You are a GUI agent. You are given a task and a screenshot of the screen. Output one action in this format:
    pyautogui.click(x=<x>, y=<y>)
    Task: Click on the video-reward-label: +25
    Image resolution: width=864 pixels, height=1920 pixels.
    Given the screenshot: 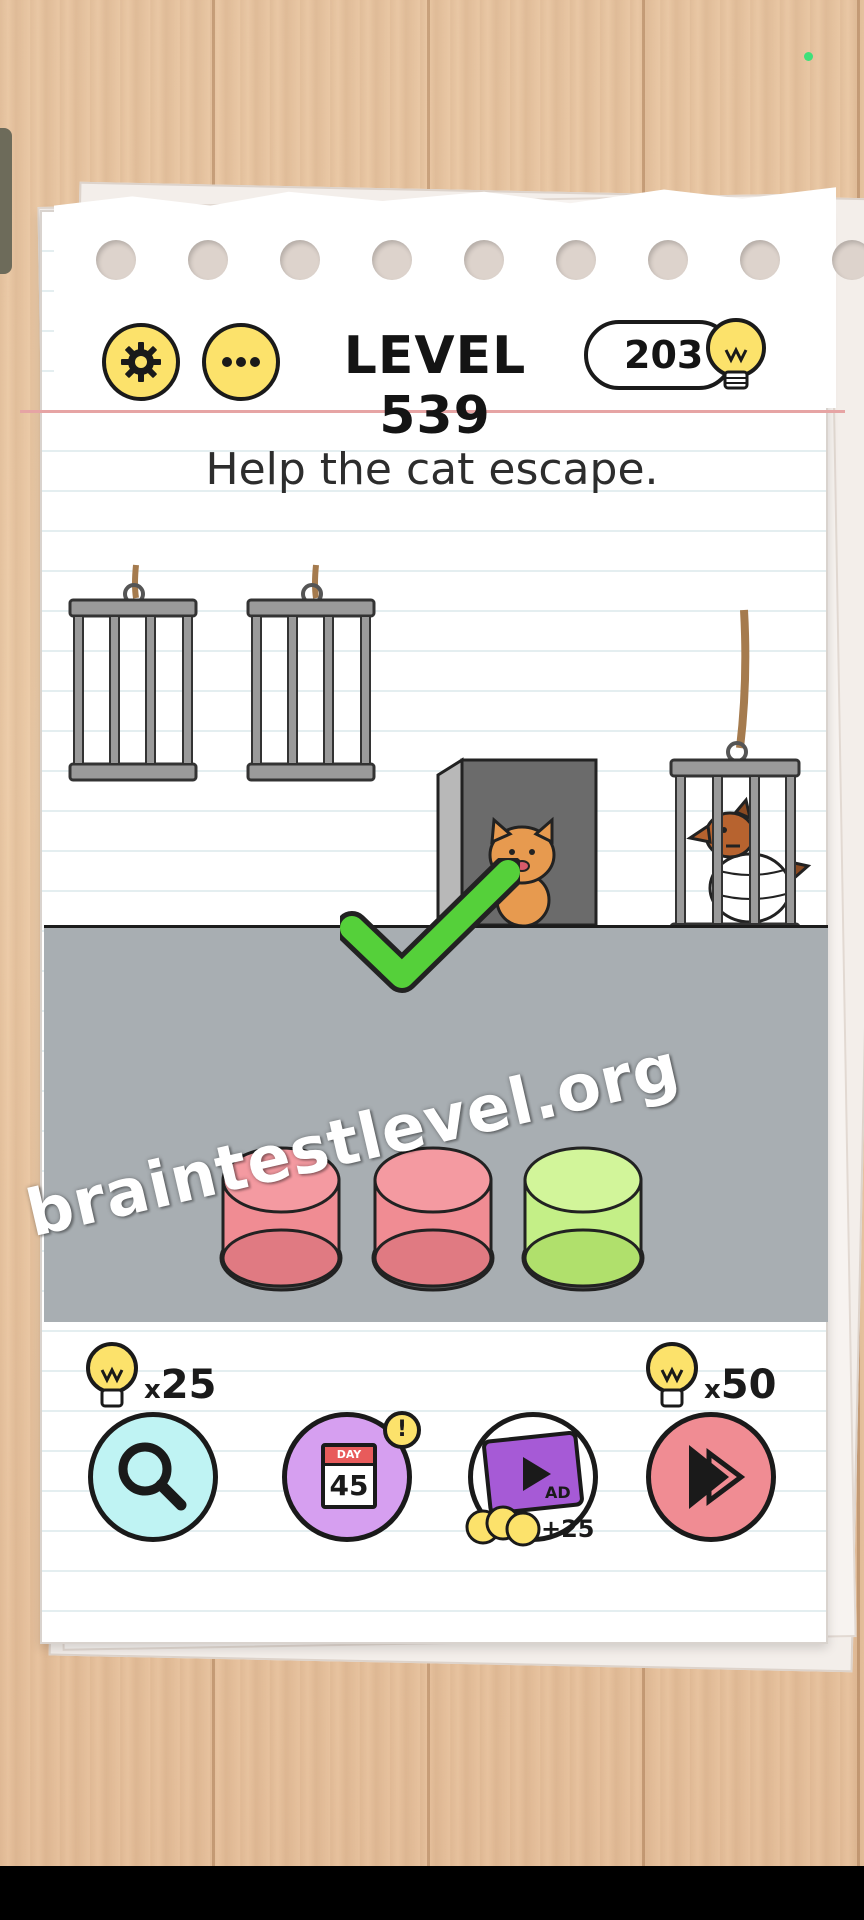 What is the action you would take?
    pyautogui.click(x=568, y=1529)
    